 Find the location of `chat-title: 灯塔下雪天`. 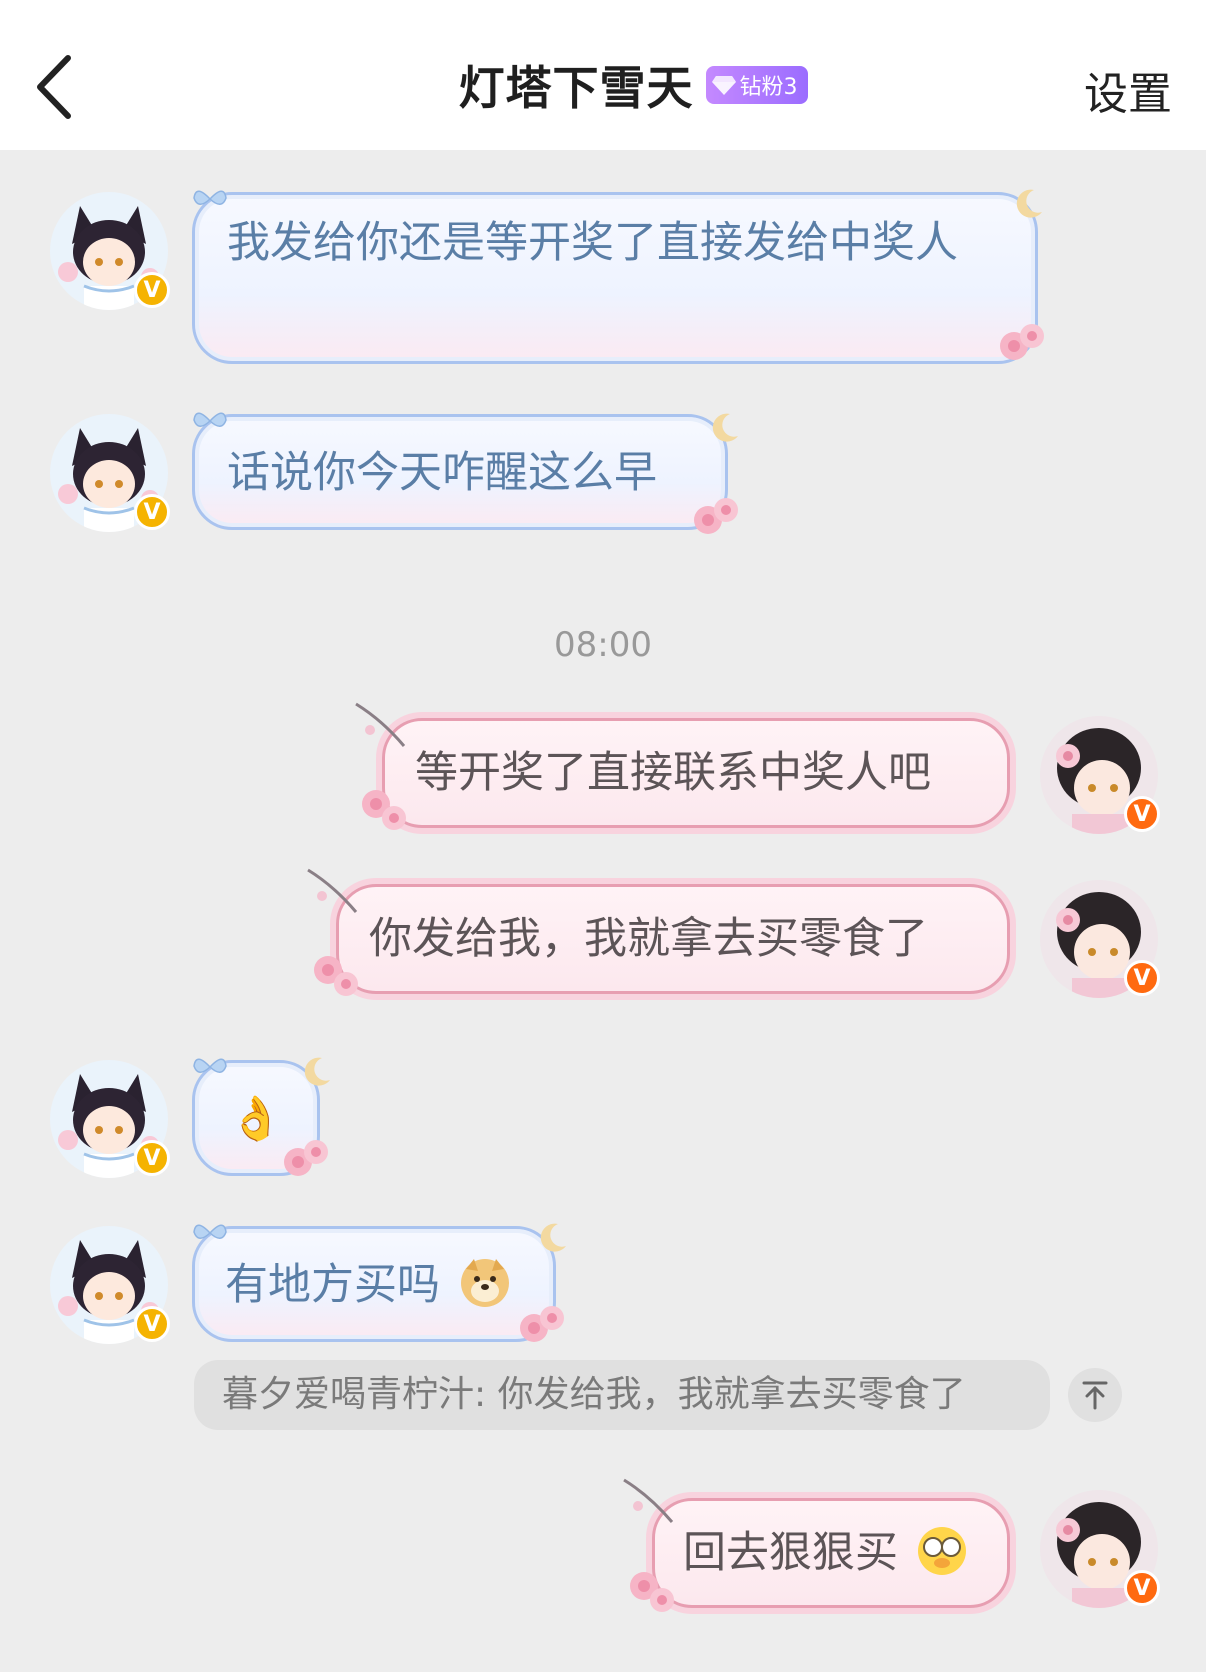

chat-title: 灯塔下雪天 is located at coordinates (576, 88).